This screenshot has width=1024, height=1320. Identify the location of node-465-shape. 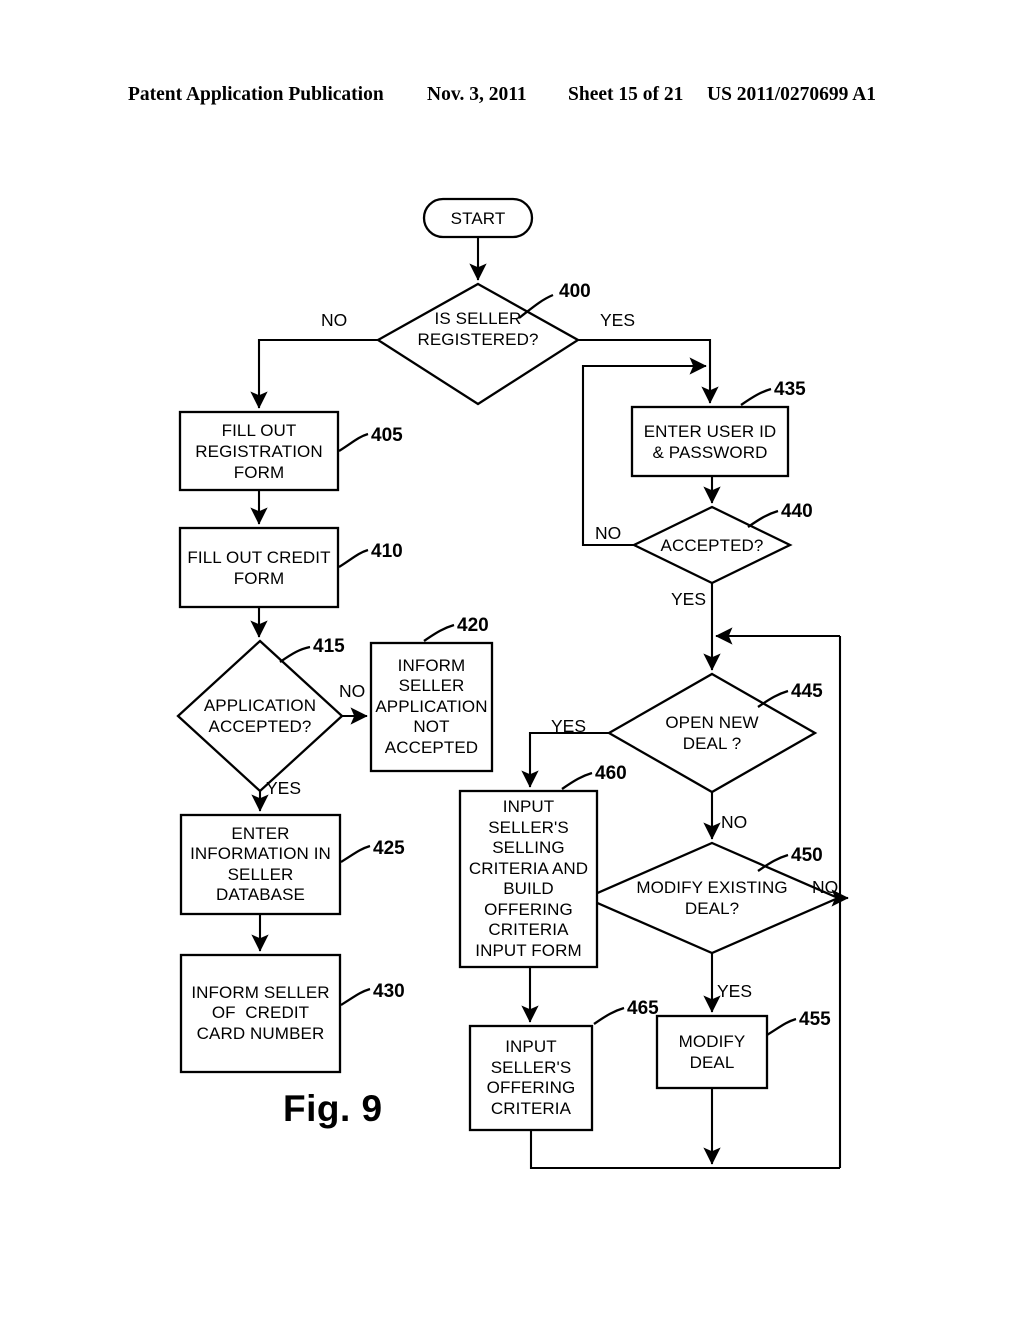
(531, 1078).